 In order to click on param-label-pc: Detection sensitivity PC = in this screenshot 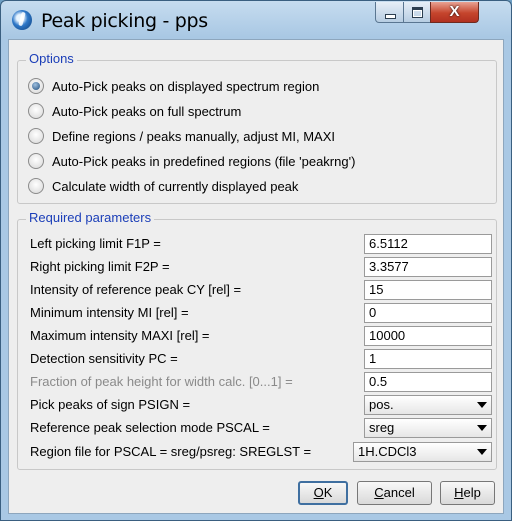, I will do `click(104, 358)`.